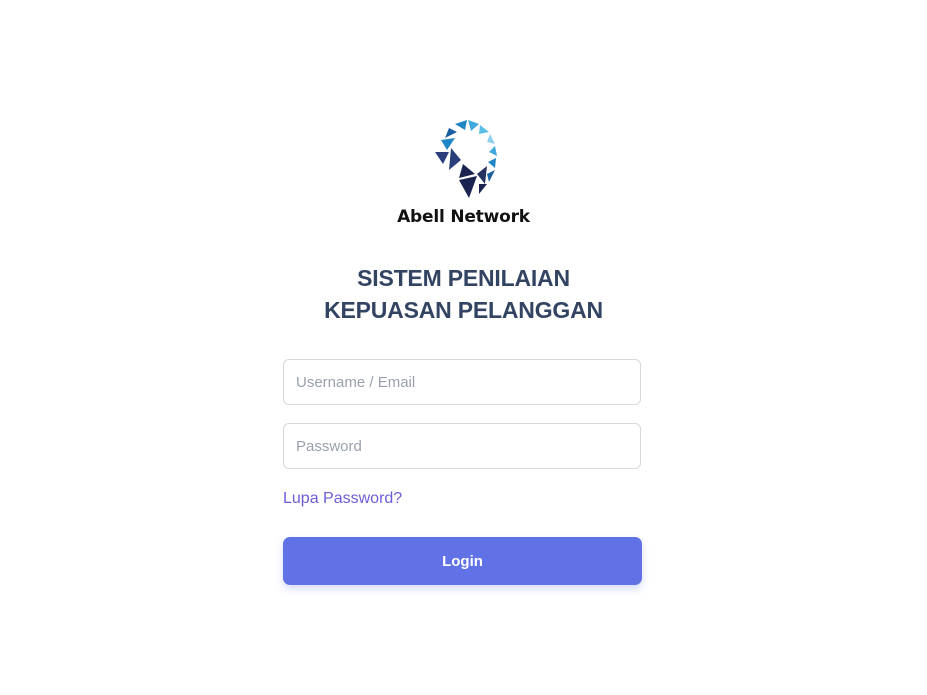 This screenshot has width=927, height=695. I want to click on username-input, so click(462, 382).